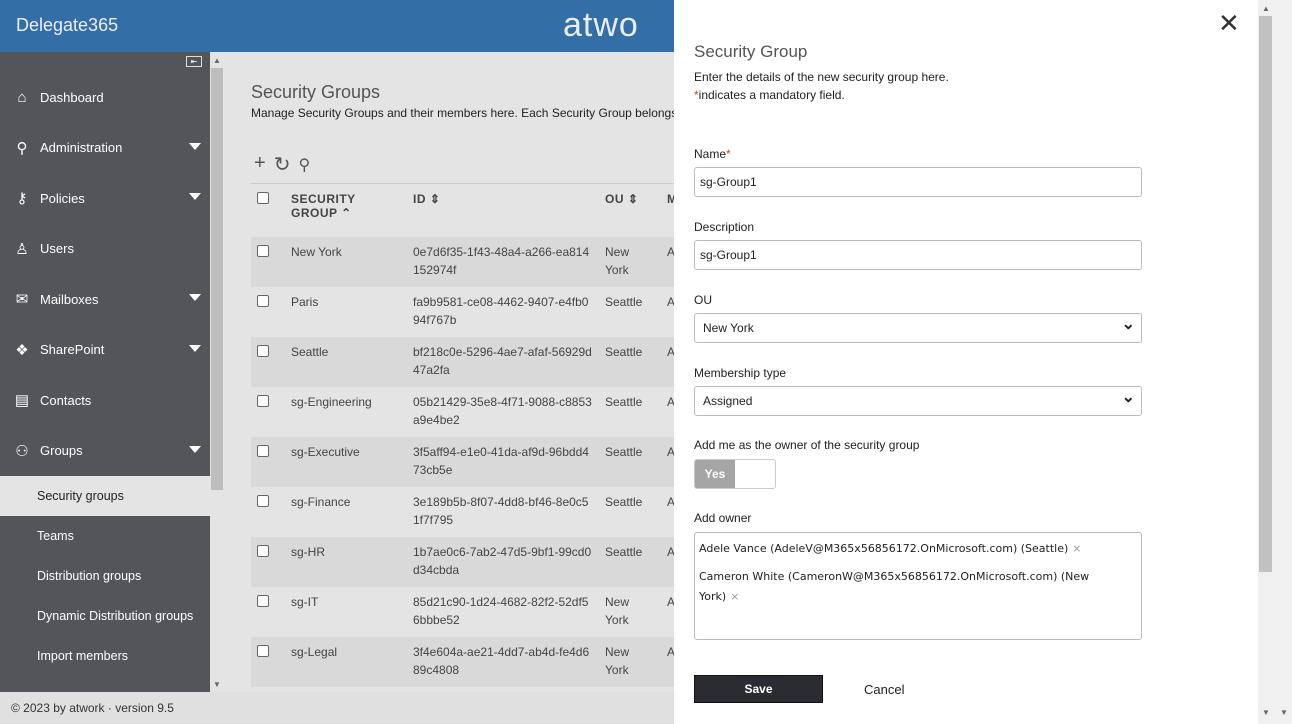  What do you see at coordinates (67, 25) in the screenshot?
I see `app-brand: Delegate365` at bounding box center [67, 25].